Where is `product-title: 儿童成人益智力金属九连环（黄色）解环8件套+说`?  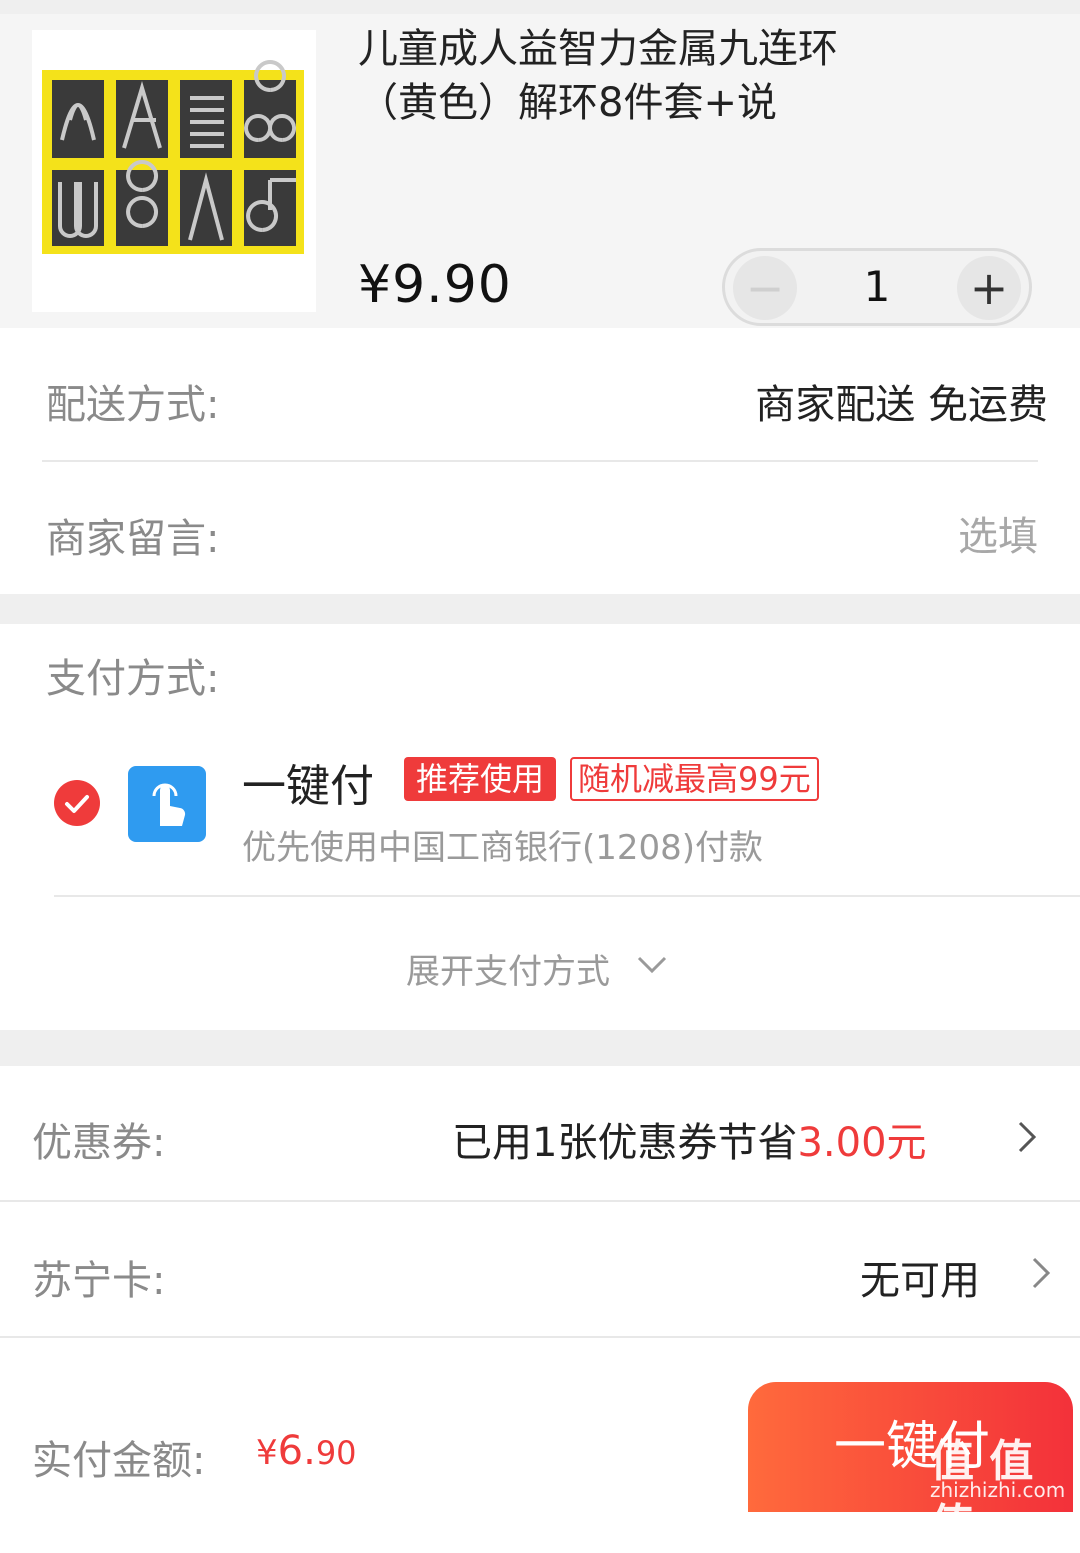
product-title: 儿童成人益智力金属九连环（黄色）解环8件套+说 is located at coordinates (618, 76).